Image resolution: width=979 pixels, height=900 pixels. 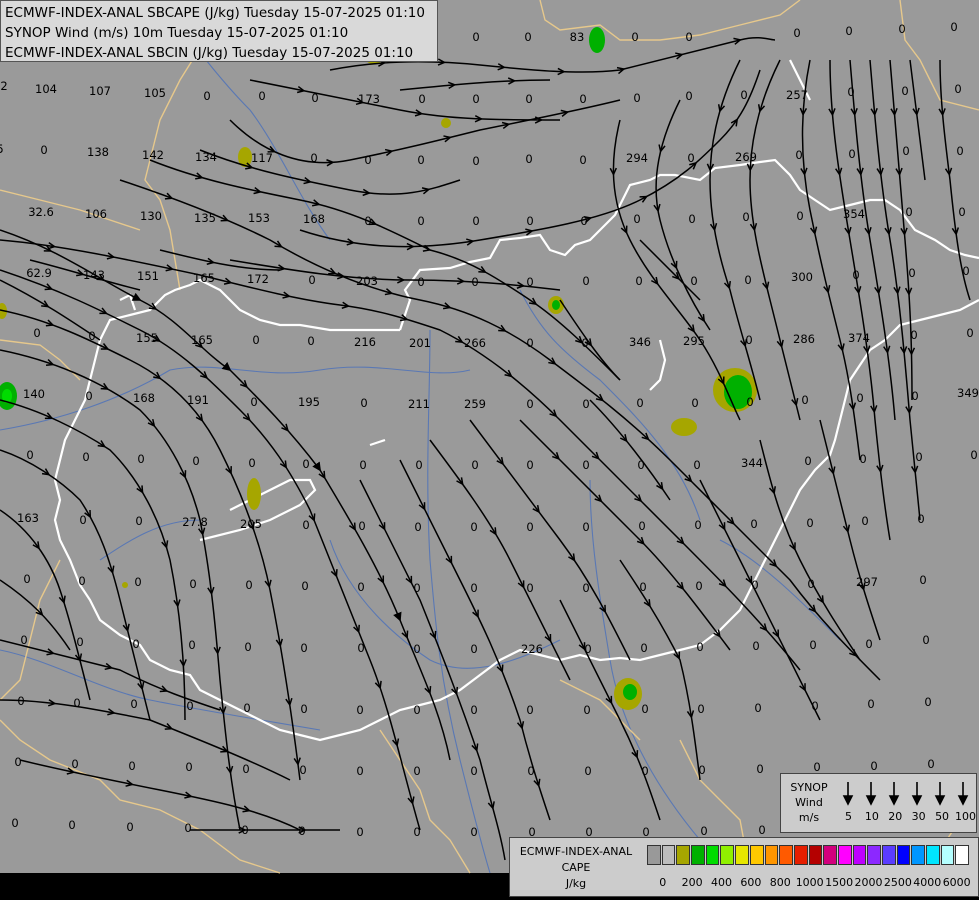 What do you see at coordinates (804, 339) in the screenshot?
I see `station-value: 286` at bounding box center [804, 339].